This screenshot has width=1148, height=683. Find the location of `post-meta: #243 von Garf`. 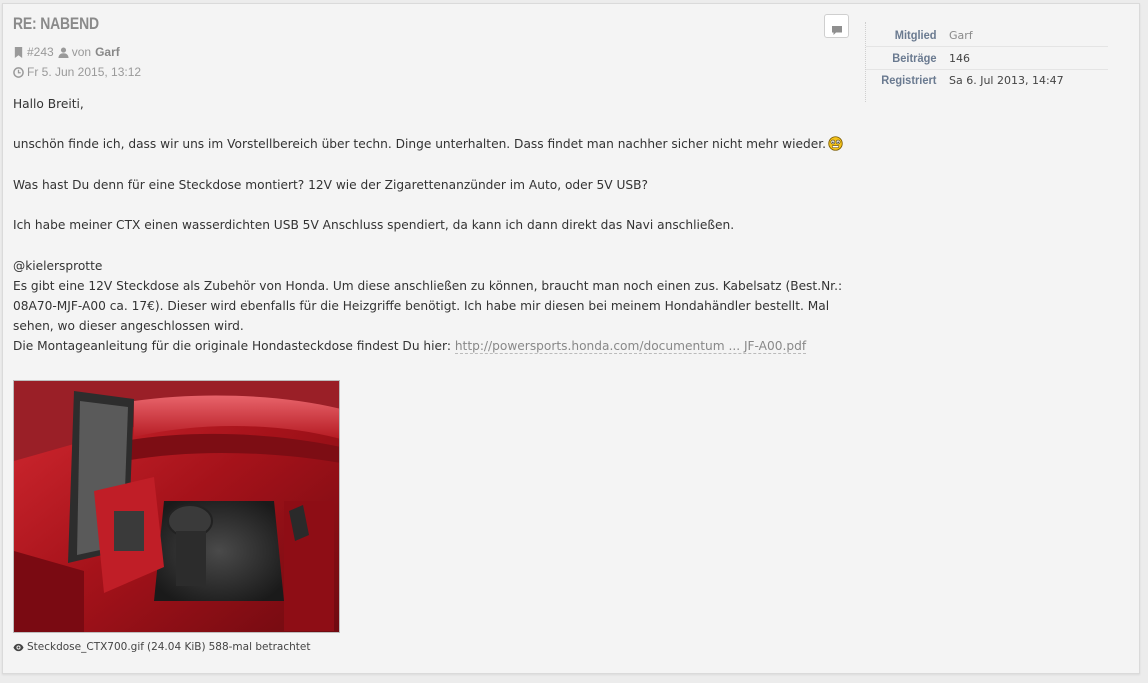

post-meta: #243 von Garf is located at coordinates (66, 52).